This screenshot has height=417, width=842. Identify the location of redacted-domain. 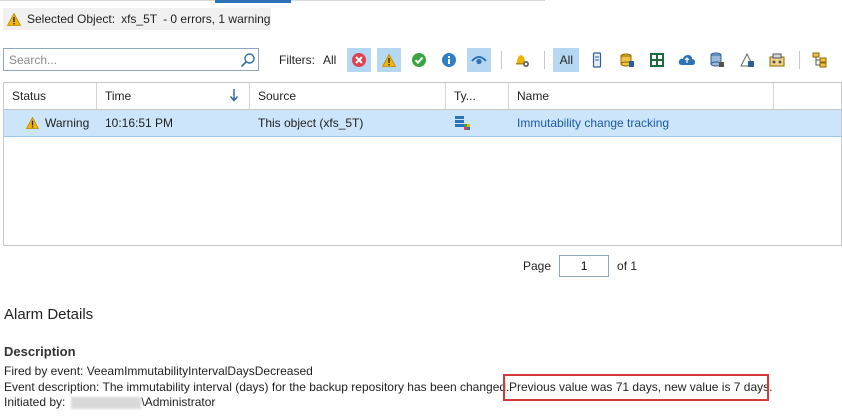
(106, 402).